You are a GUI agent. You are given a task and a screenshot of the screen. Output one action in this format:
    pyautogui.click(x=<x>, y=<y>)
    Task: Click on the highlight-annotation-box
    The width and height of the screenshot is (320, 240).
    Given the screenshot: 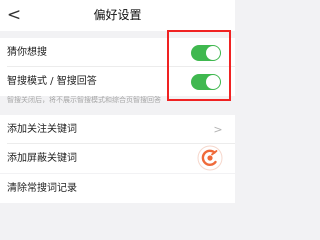 What is the action you would take?
    pyautogui.click(x=199, y=65)
    